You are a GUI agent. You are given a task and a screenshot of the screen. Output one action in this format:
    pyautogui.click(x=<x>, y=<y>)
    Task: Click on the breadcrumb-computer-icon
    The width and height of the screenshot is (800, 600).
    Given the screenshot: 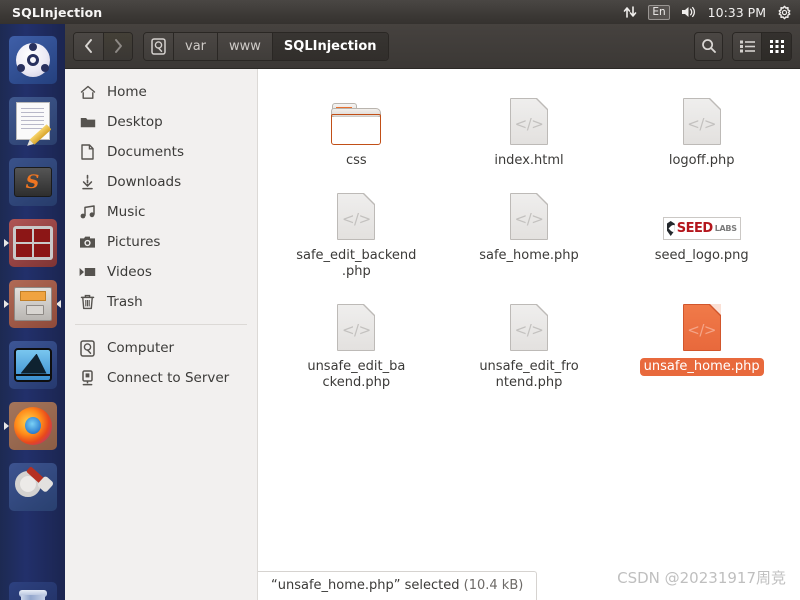 What is the action you would take?
    pyautogui.click(x=159, y=46)
    